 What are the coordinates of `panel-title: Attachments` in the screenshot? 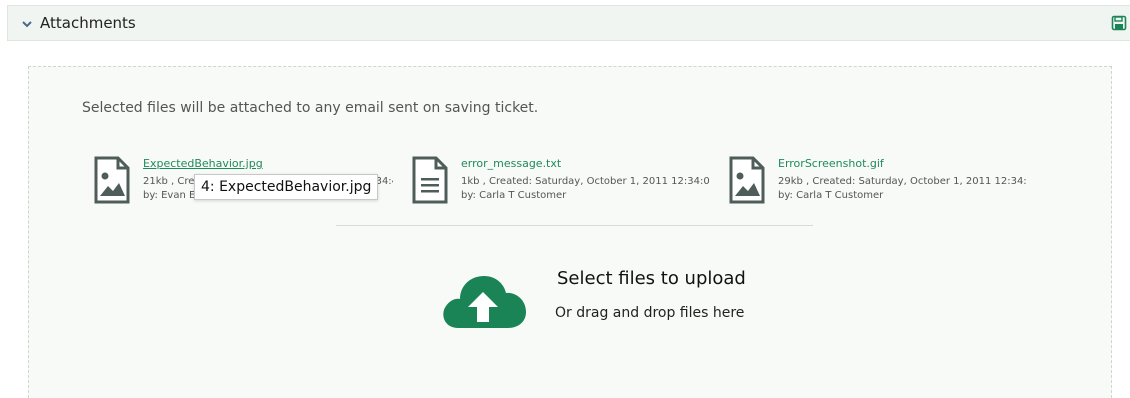 It's located at (88, 23).